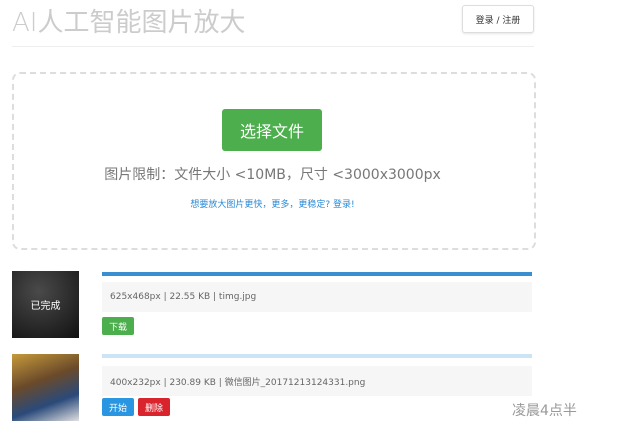  I want to click on login-prompt-link: 想要放大图片更快，更多，更稳定? 登录!, so click(272, 203).